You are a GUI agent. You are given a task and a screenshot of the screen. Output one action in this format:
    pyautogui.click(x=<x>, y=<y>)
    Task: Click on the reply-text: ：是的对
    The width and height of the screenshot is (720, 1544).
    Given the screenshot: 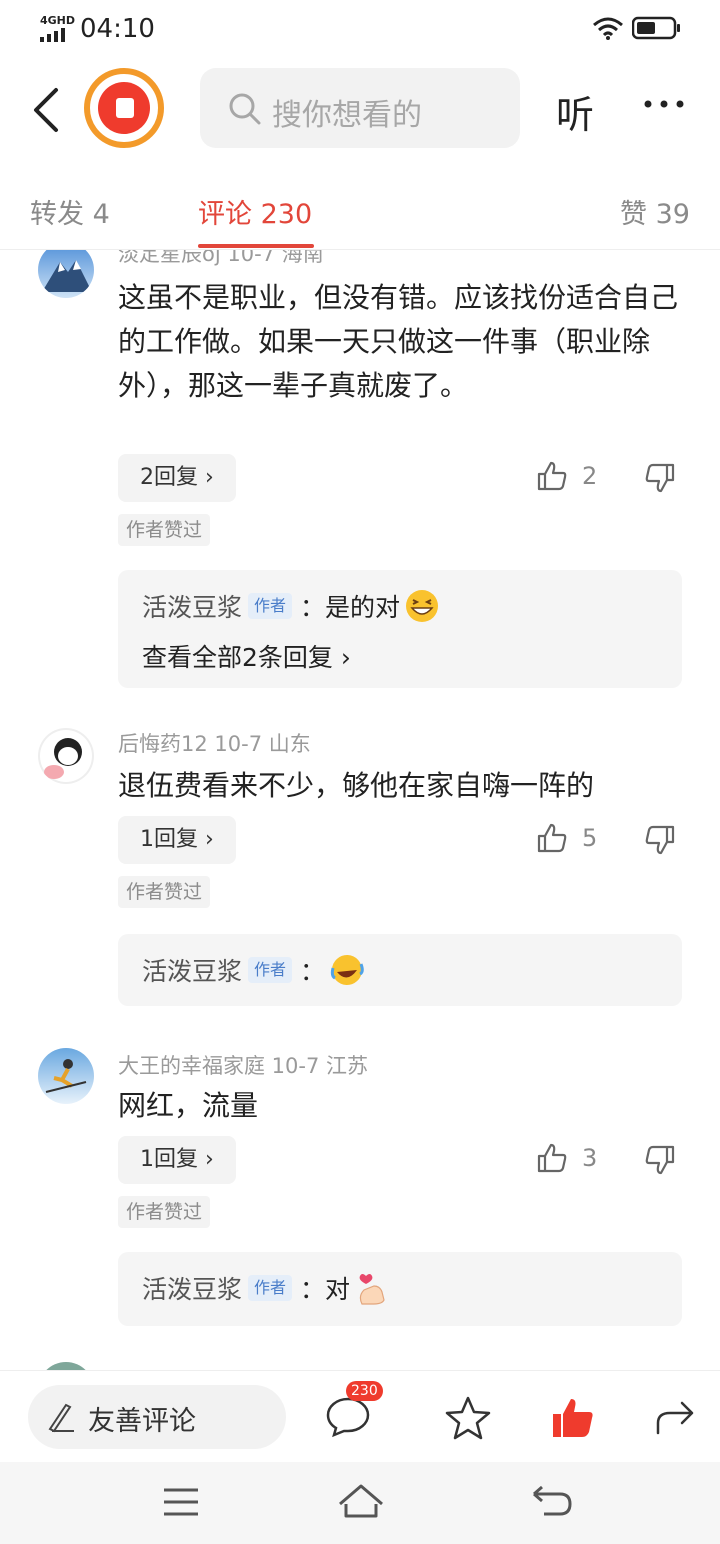 What is the action you would take?
    pyautogui.click(x=350, y=607)
    